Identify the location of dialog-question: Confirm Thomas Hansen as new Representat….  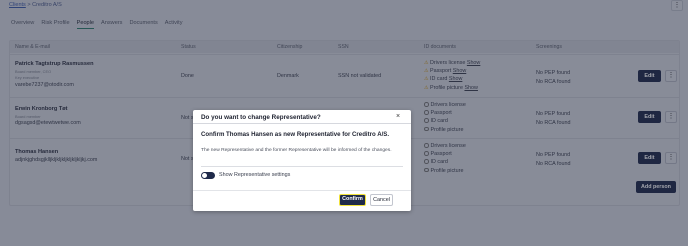
(295, 134).